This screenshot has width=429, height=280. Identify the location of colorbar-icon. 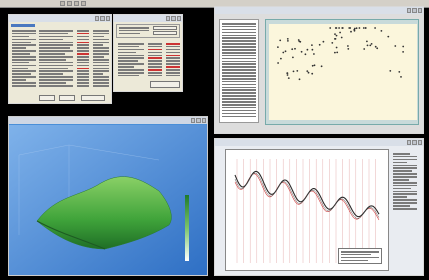
(187, 228).